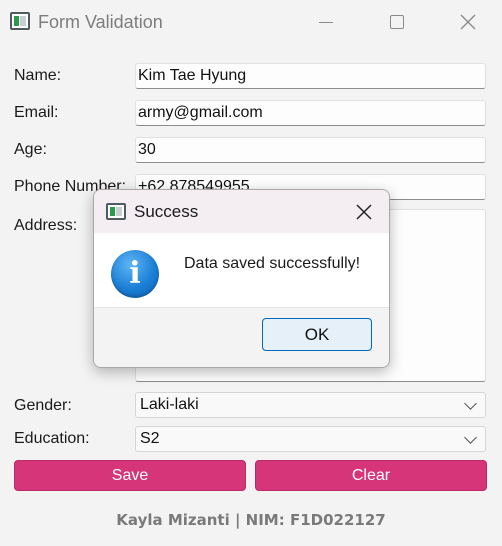  I want to click on footer-credit: Kayla Mizanti | NIM: F1D022127, so click(251, 520).